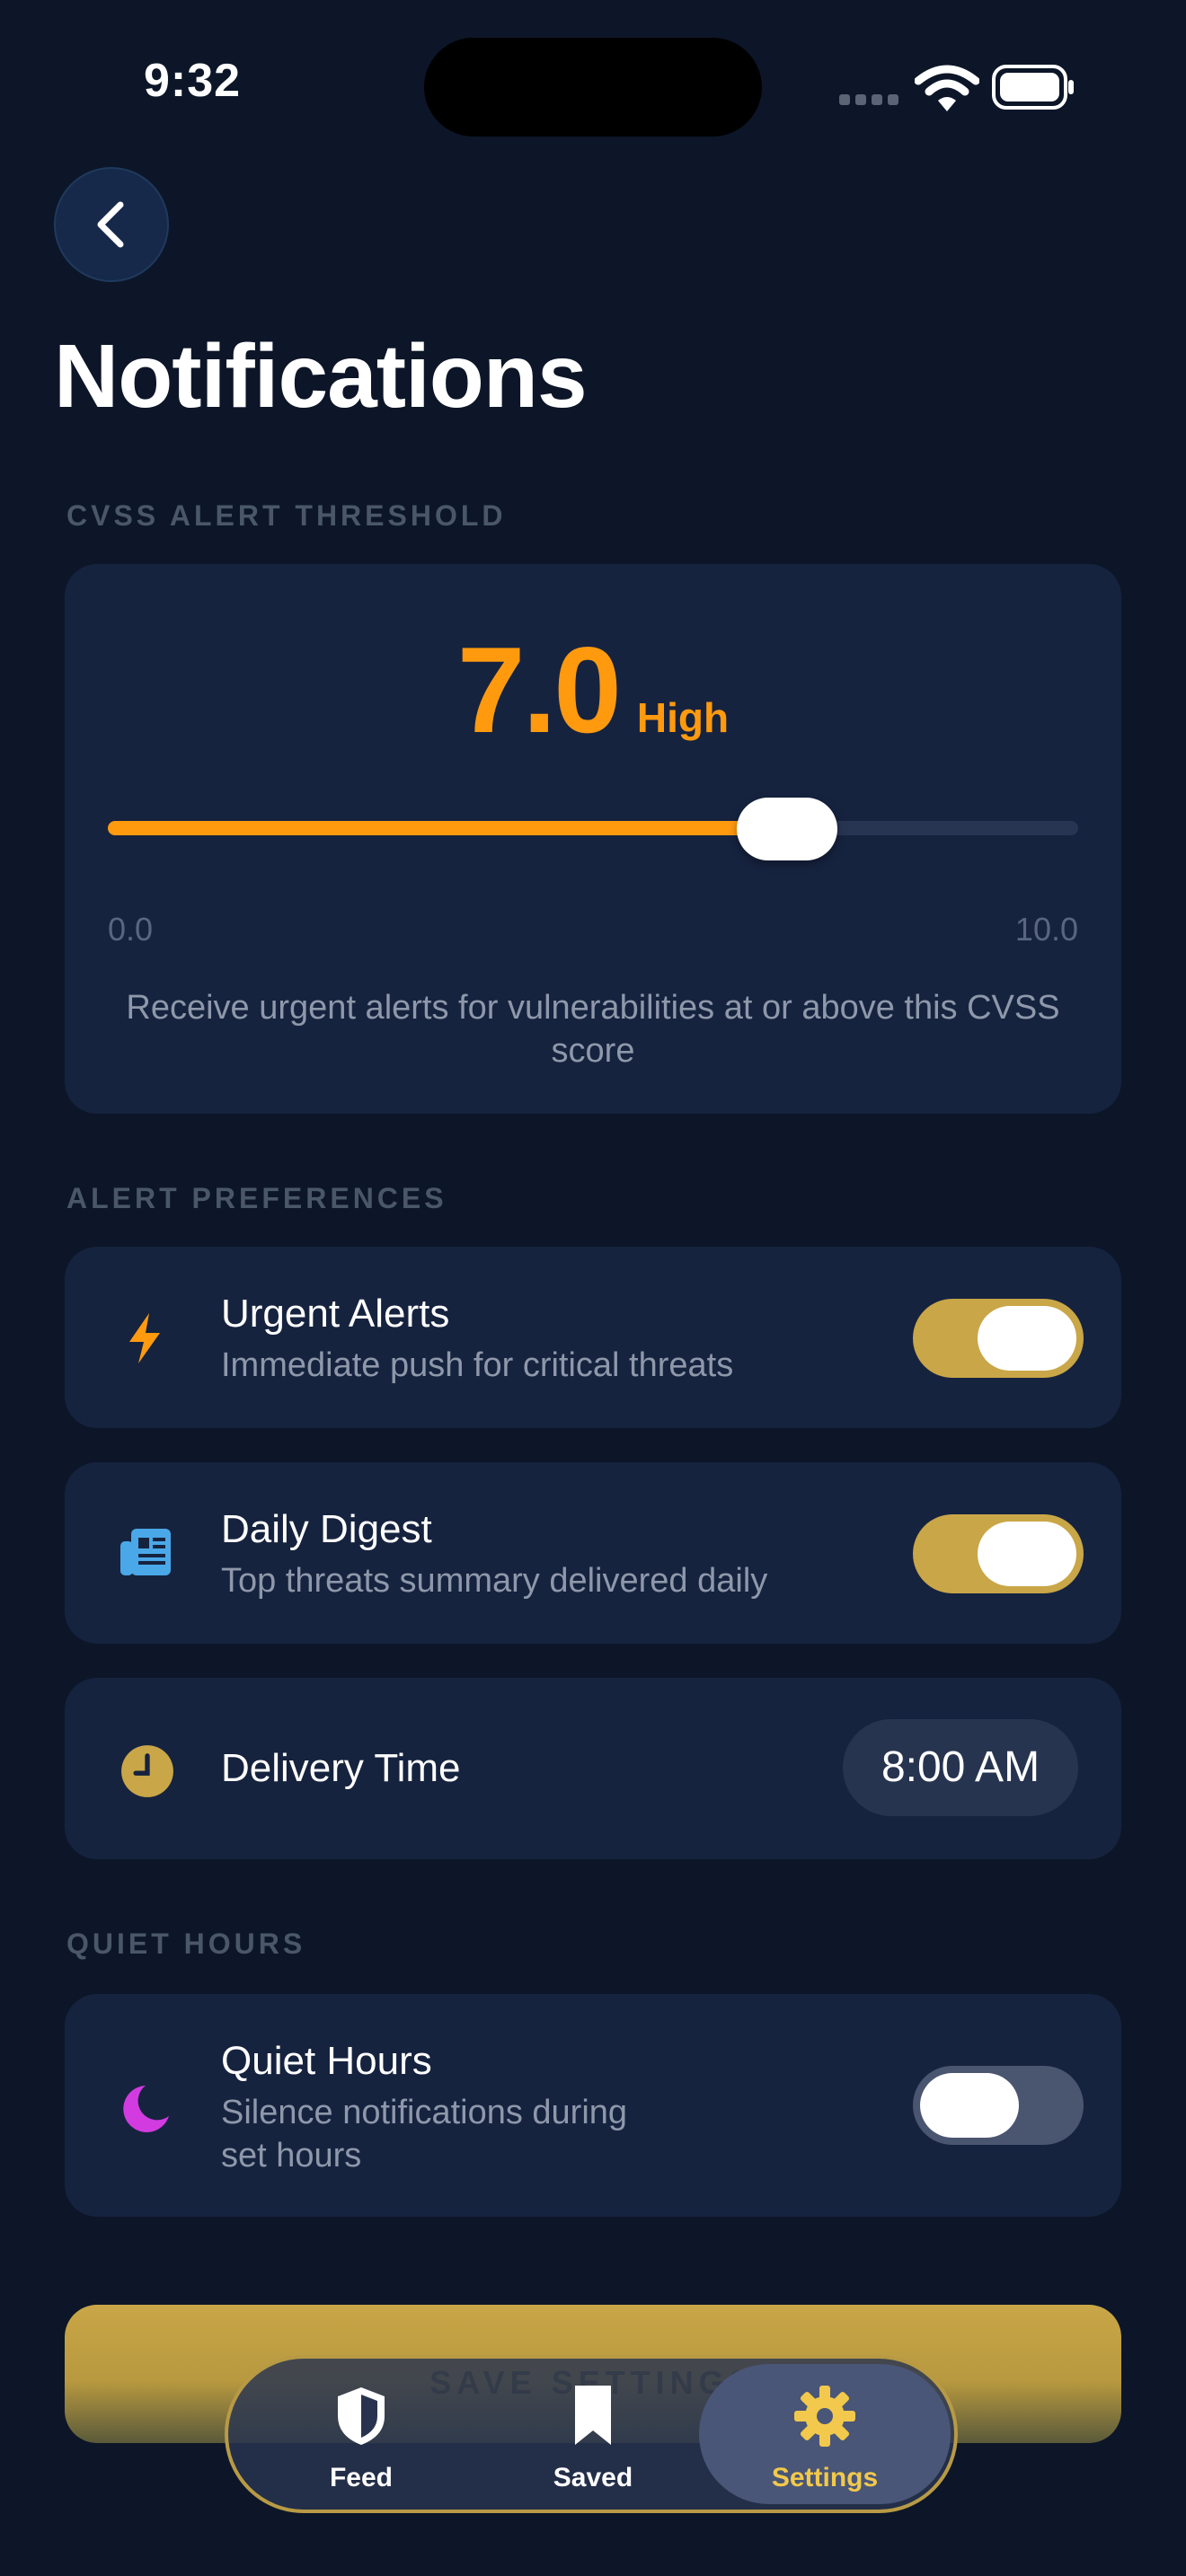 Image resolution: width=1186 pixels, height=2576 pixels. What do you see at coordinates (593, 87) in the screenshot?
I see `dynamic-island` at bounding box center [593, 87].